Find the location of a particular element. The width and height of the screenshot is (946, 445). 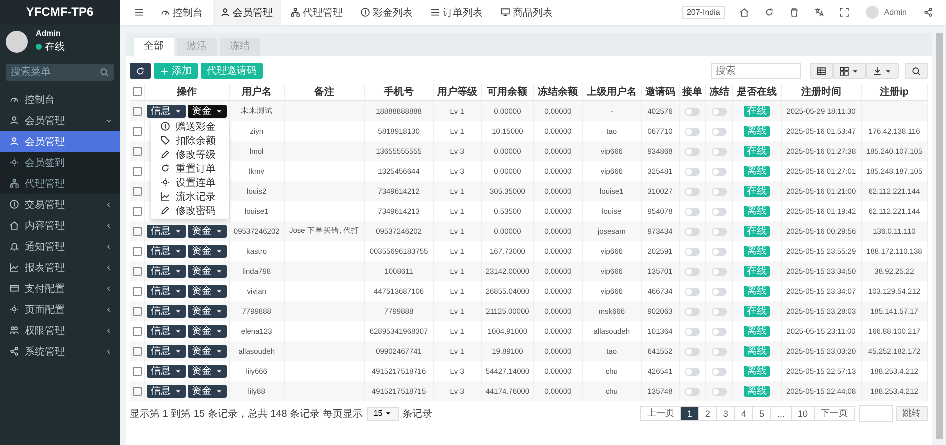

search-button is located at coordinates (916, 71).